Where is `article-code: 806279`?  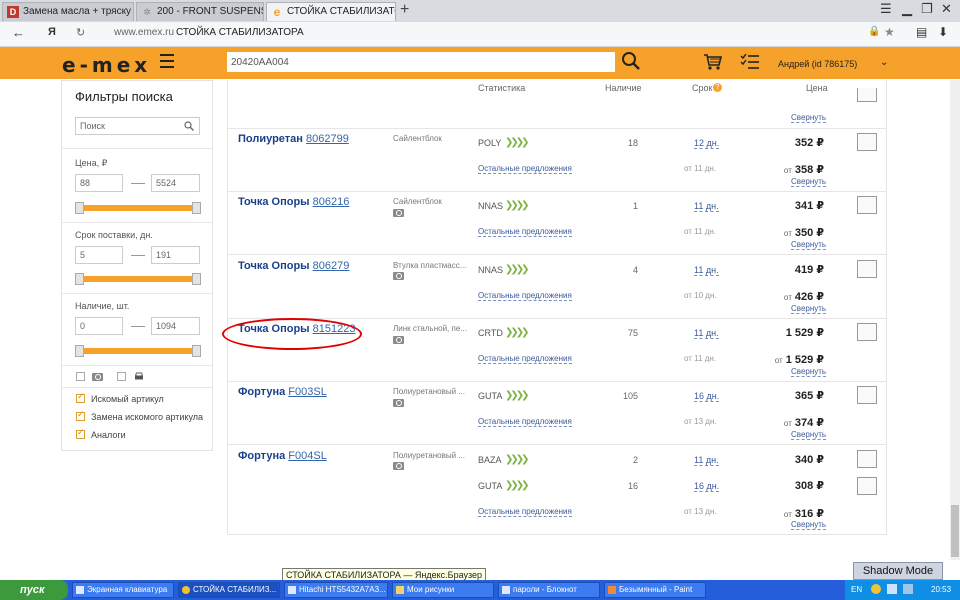 article-code: 806279 is located at coordinates (331, 266).